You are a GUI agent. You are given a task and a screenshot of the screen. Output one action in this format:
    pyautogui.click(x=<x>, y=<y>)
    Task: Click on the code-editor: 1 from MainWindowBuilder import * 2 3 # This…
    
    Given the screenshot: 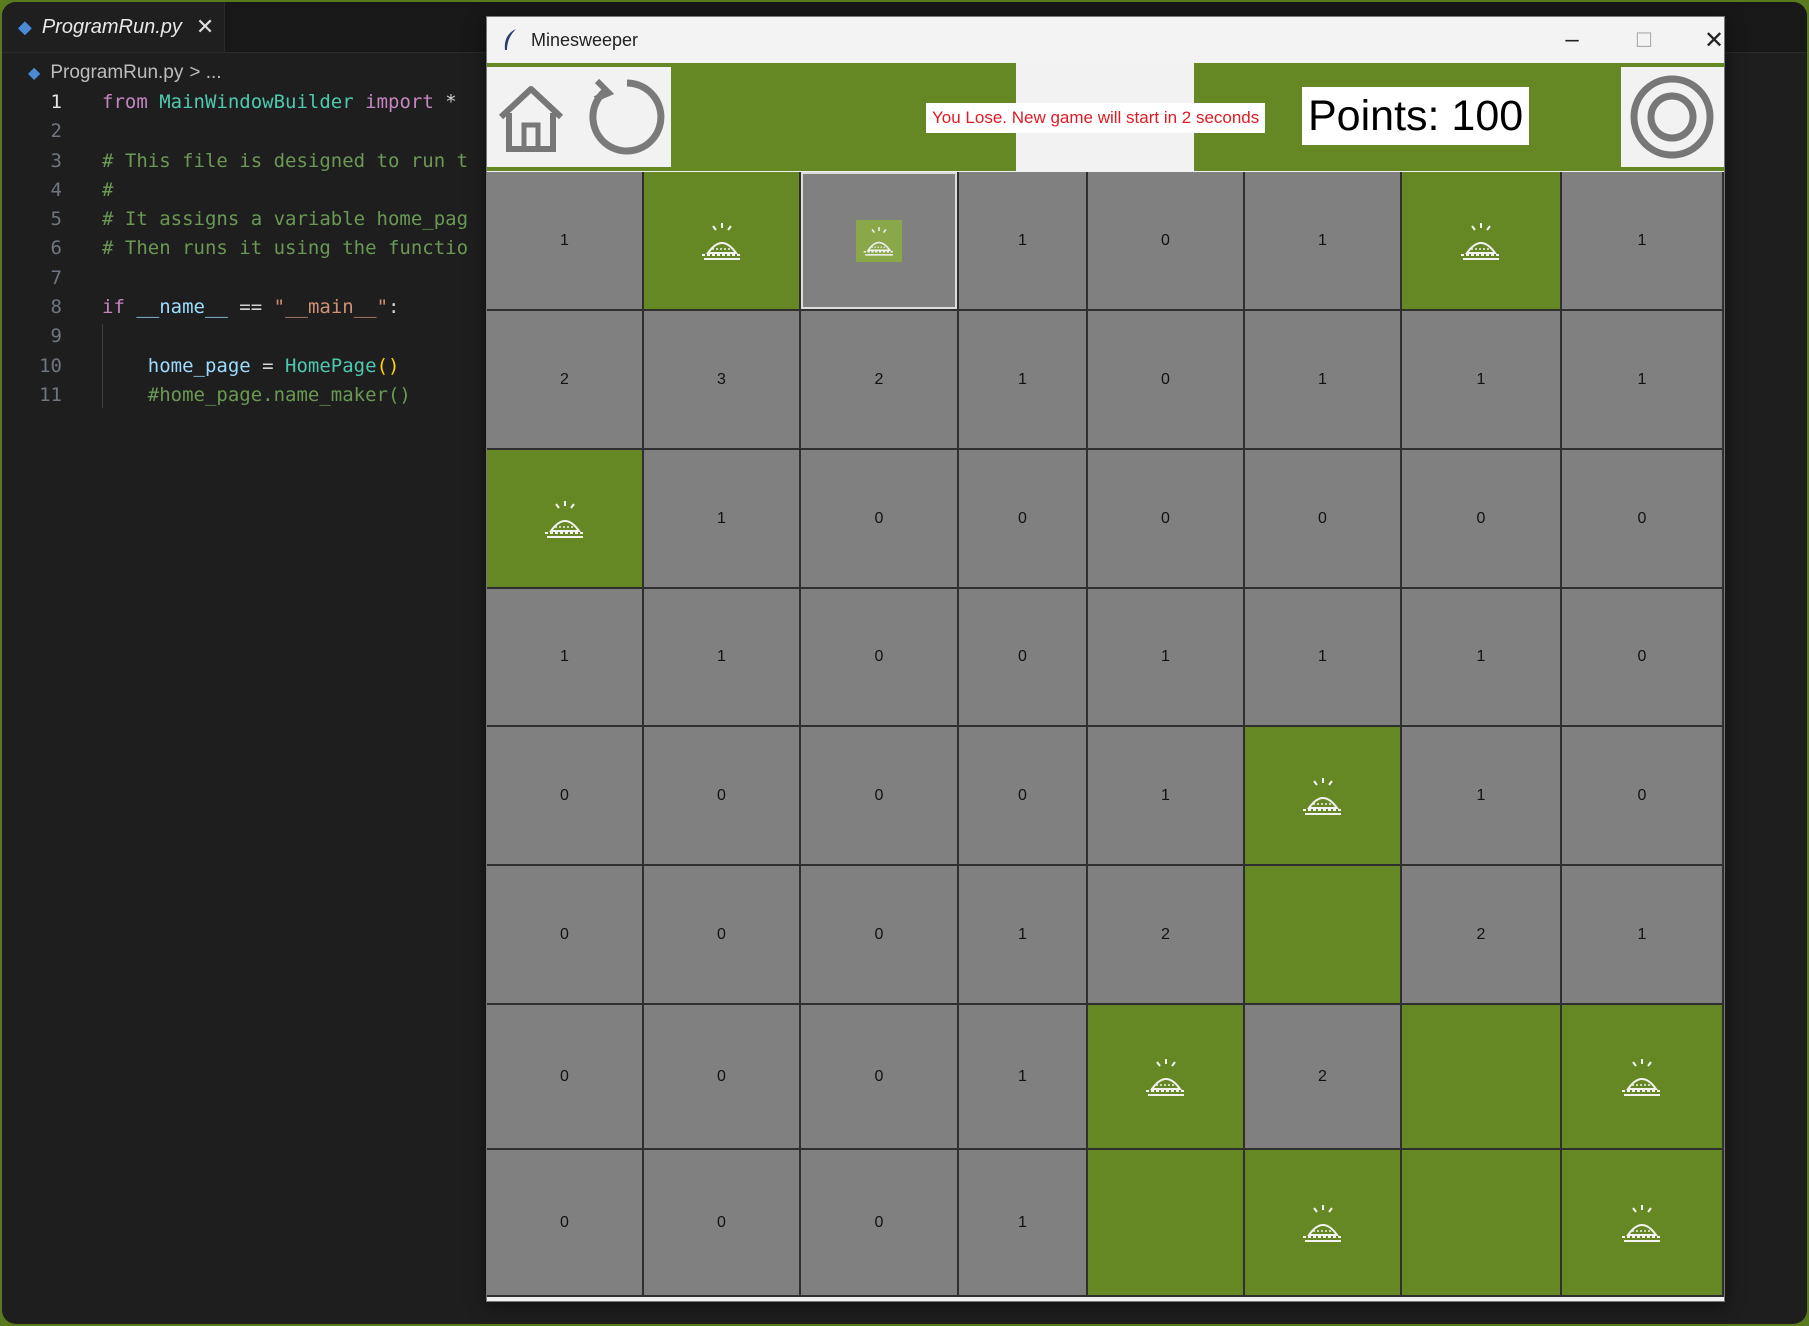 What is the action you would take?
    pyautogui.click(x=235, y=249)
    